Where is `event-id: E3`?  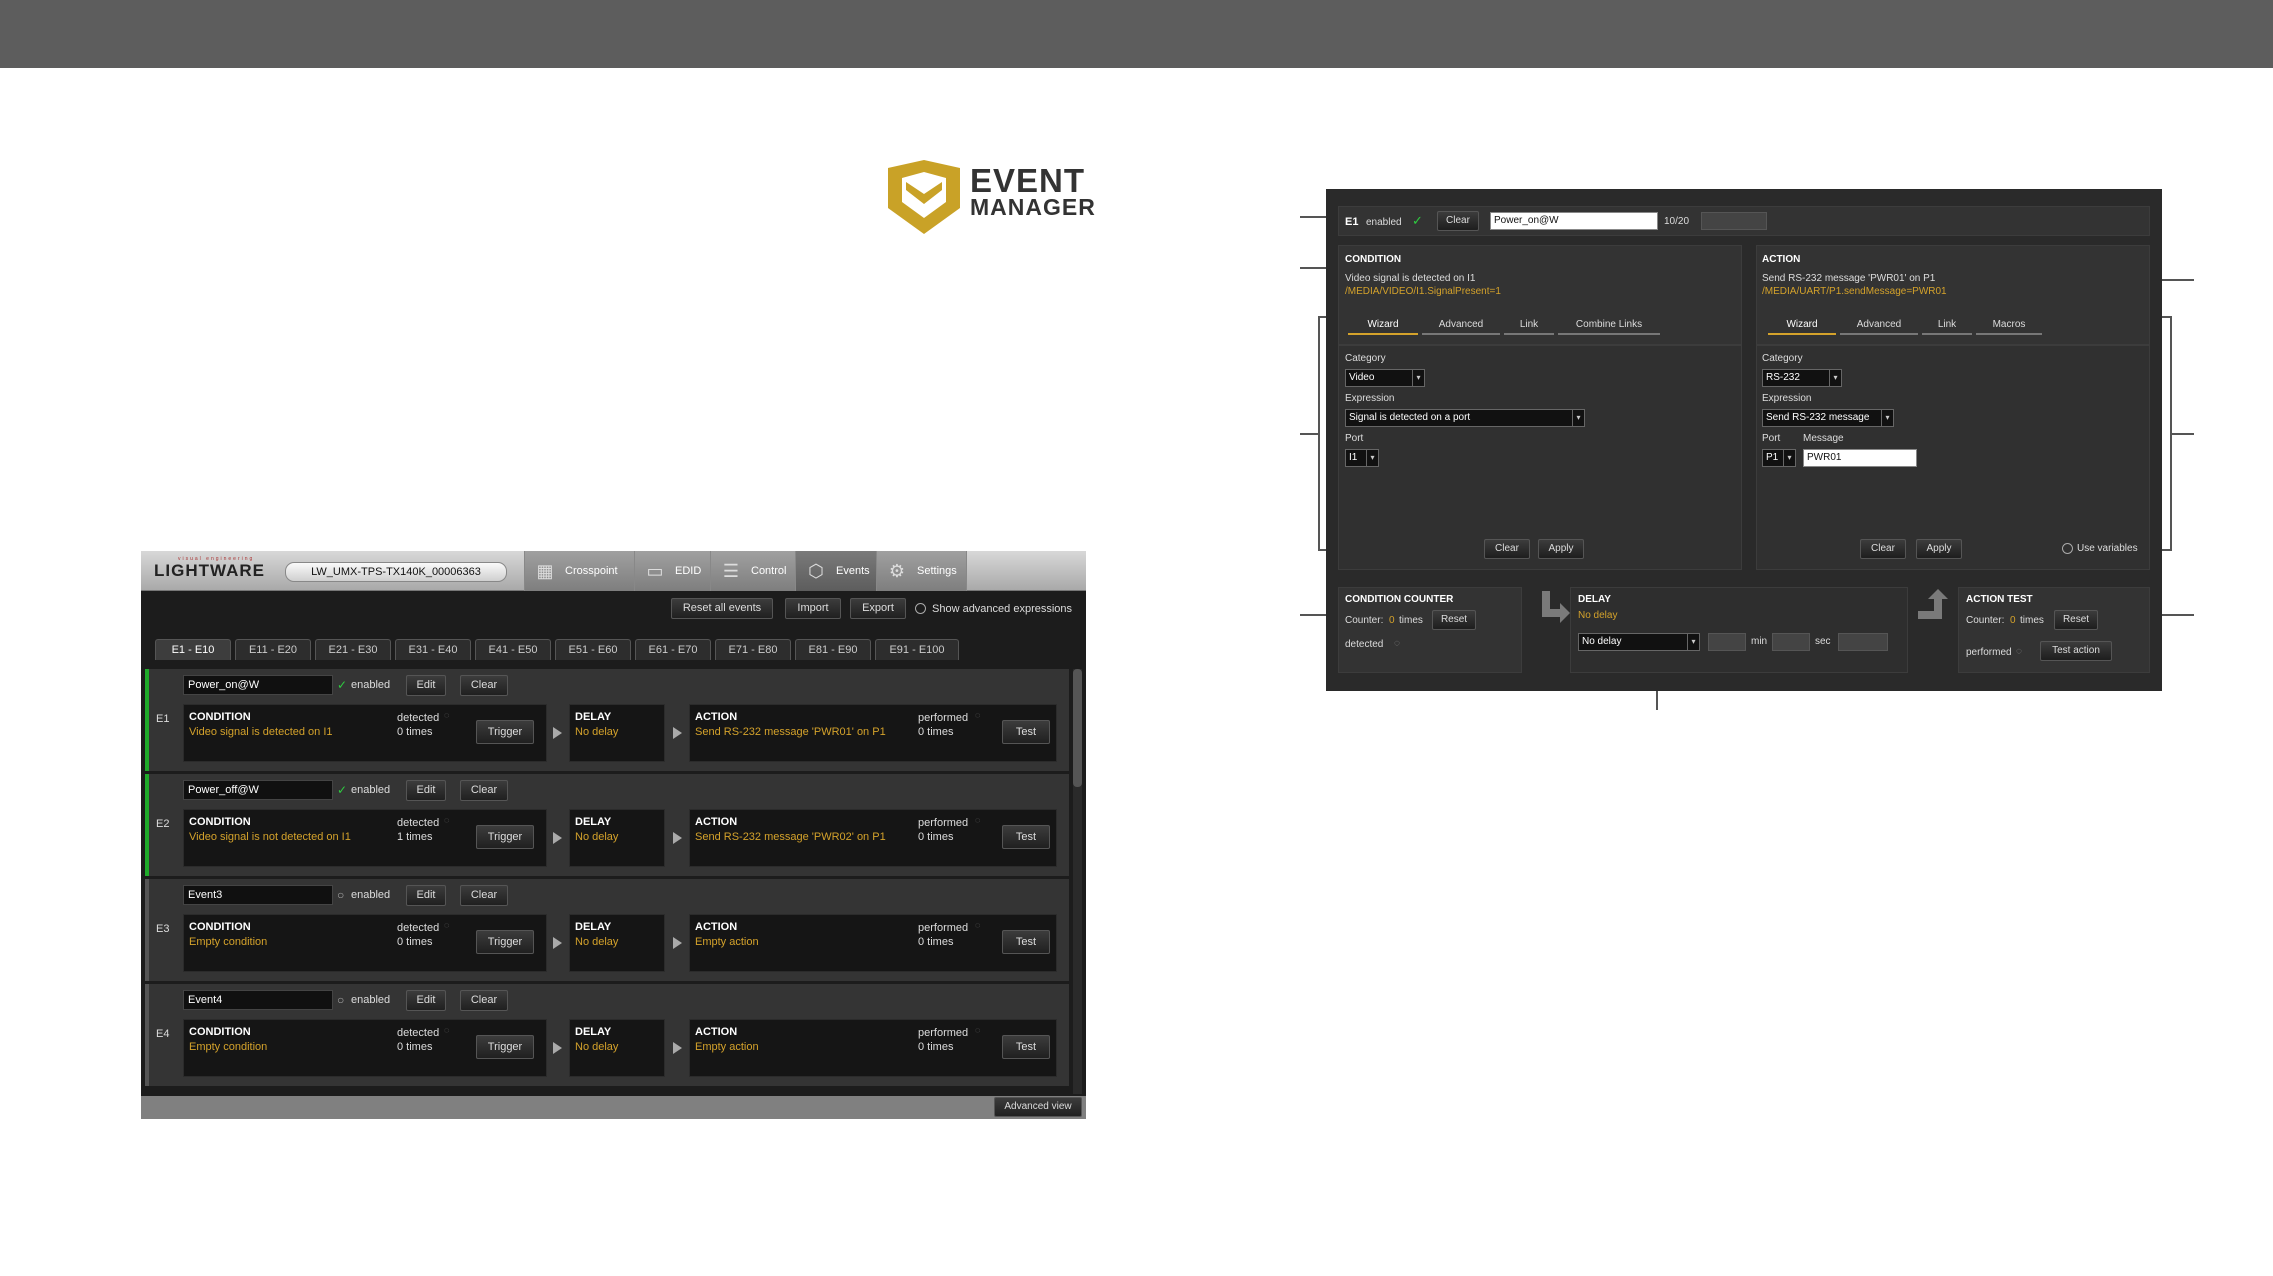
event-id: E3 is located at coordinates (163, 929).